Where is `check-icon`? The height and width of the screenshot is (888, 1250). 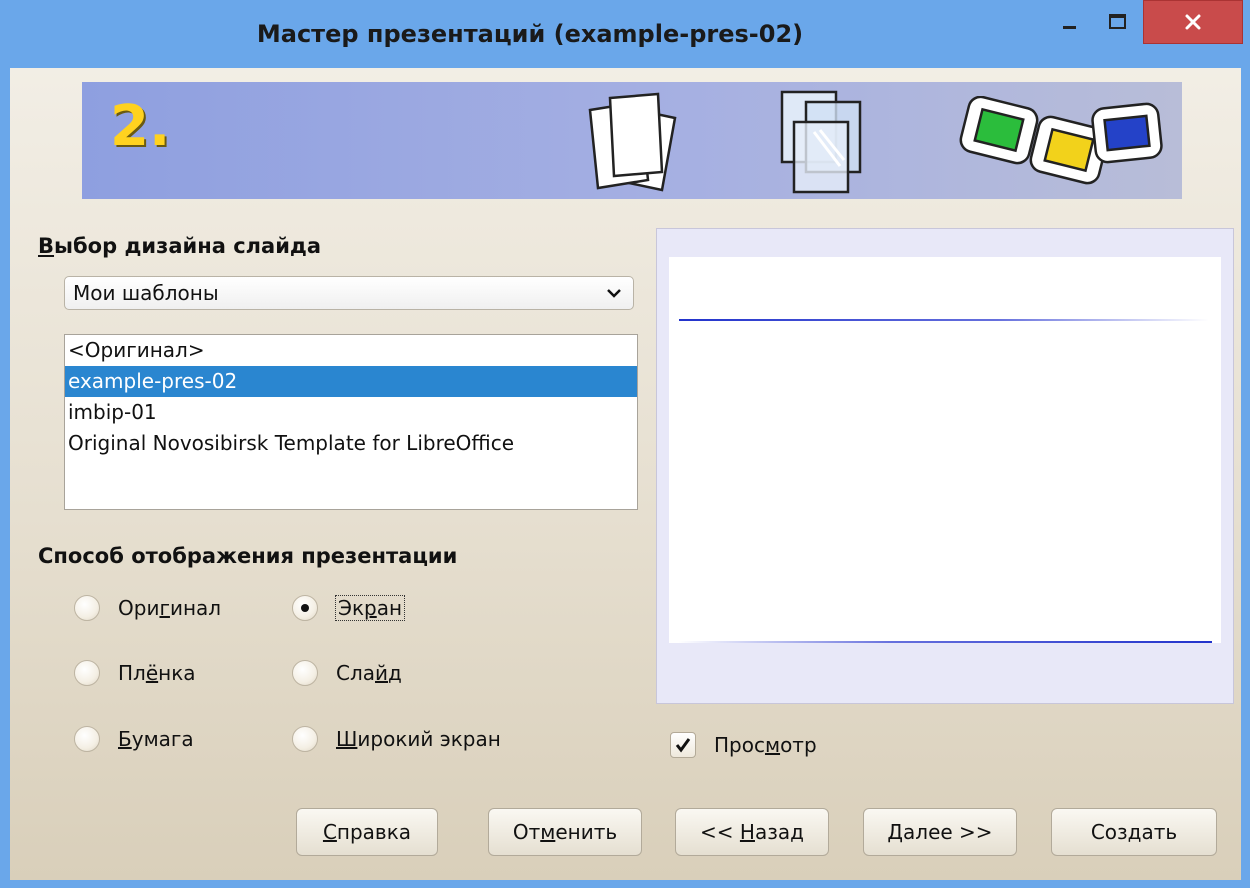
check-icon is located at coordinates (683, 745).